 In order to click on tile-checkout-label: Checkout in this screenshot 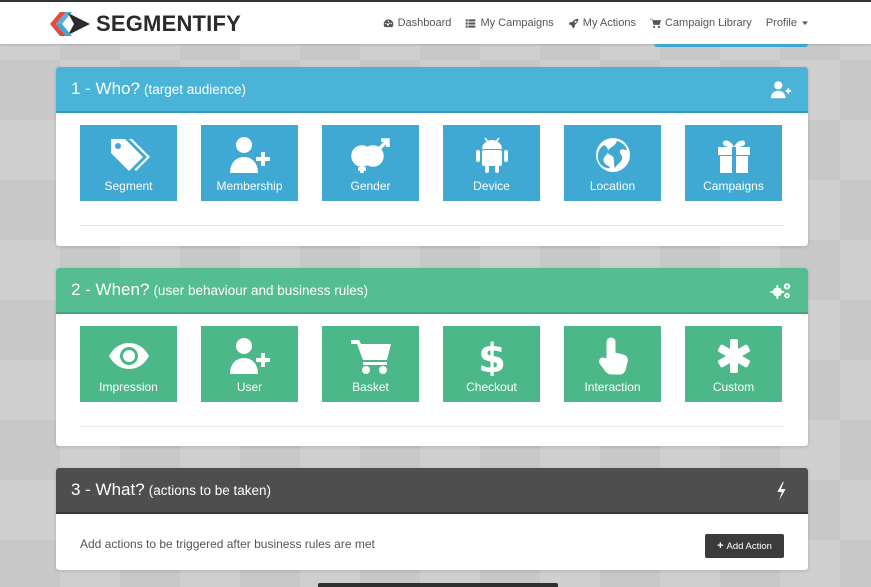, I will do `click(491, 387)`.